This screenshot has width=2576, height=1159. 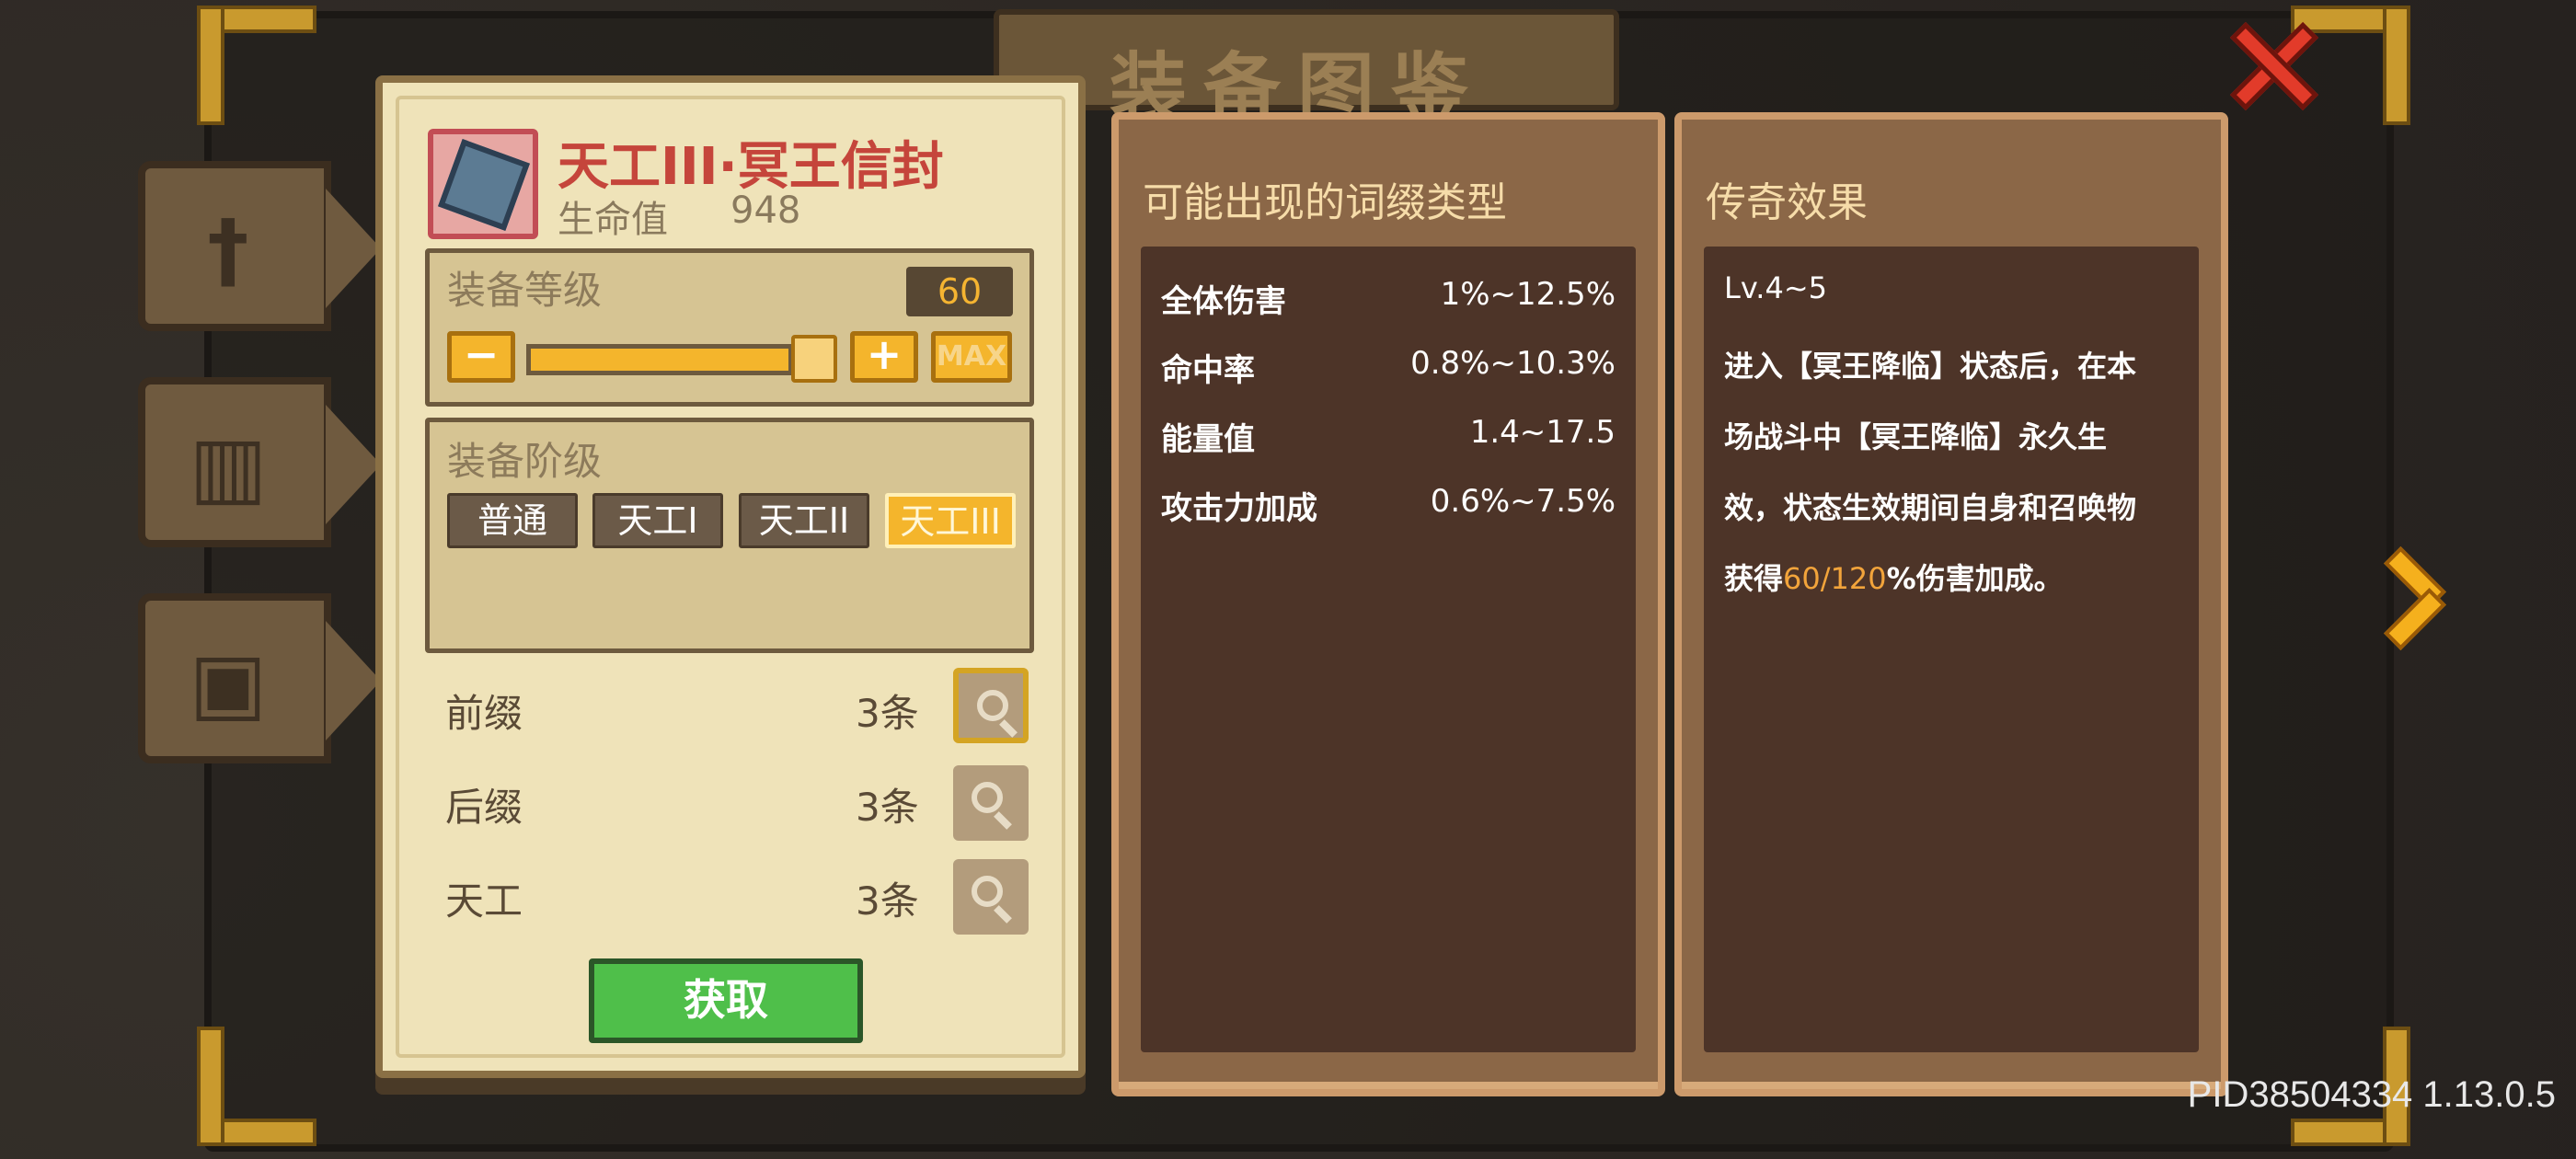 What do you see at coordinates (1208, 370) in the screenshot?
I see `affix-name: 命中率` at bounding box center [1208, 370].